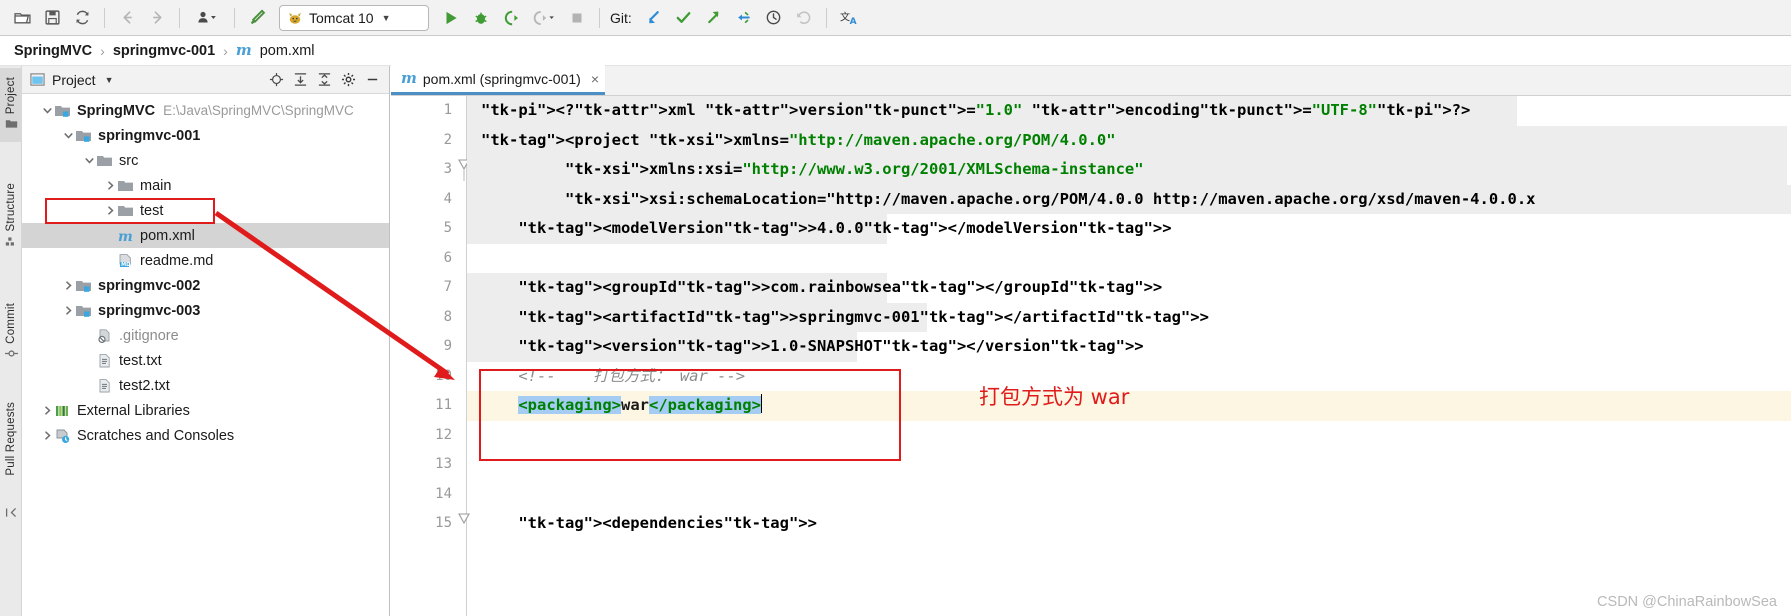 The height and width of the screenshot is (616, 1791). What do you see at coordinates (205, 335) in the screenshot?
I see `tree-node-gitignore: .gitignore` at bounding box center [205, 335].